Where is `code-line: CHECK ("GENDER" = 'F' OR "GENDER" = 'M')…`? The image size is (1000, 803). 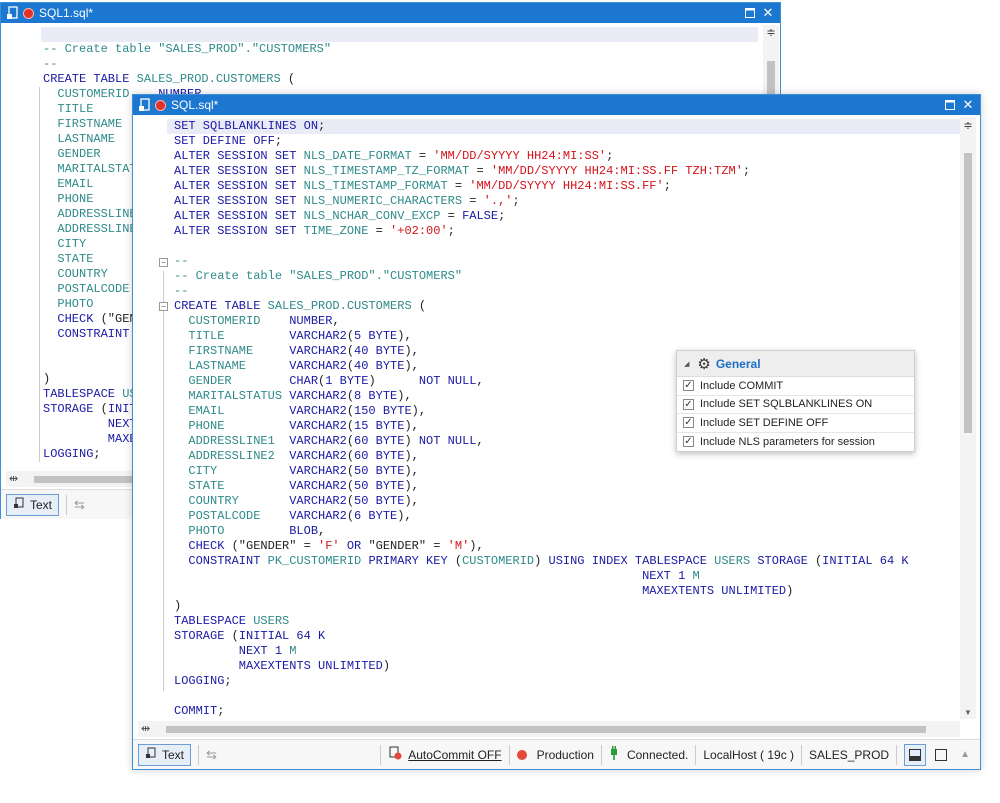
code-line: CHECK ("GENDER" = 'F' OR "GENDER" = 'M')… is located at coordinates (564, 546).